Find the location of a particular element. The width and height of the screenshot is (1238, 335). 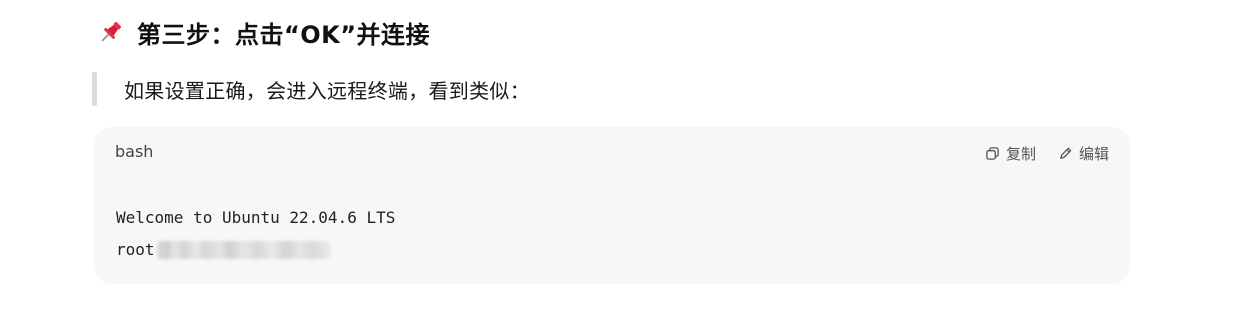

code-line: Welcome to Ubuntu 22.04.6 LTS is located at coordinates (256, 217).